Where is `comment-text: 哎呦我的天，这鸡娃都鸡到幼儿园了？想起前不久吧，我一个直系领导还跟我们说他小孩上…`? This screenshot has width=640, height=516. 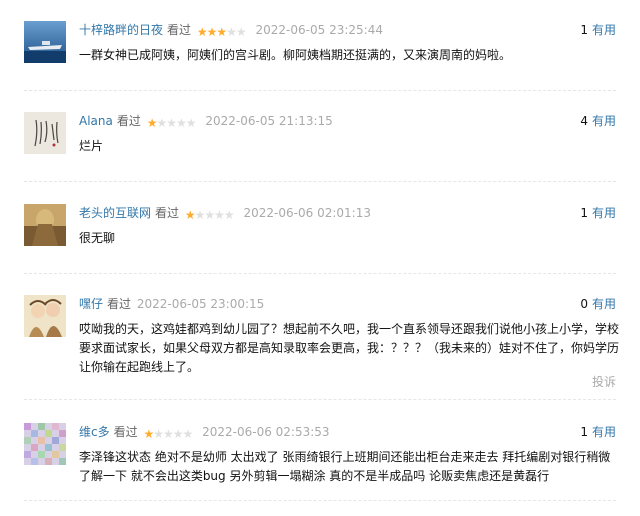
comment-text: 哎呦我的天，这鸡娃都鸡到幼儿园了？想起前不久吧，我一个直系领导还跟我们说他小孩上… is located at coordinates (349, 348).